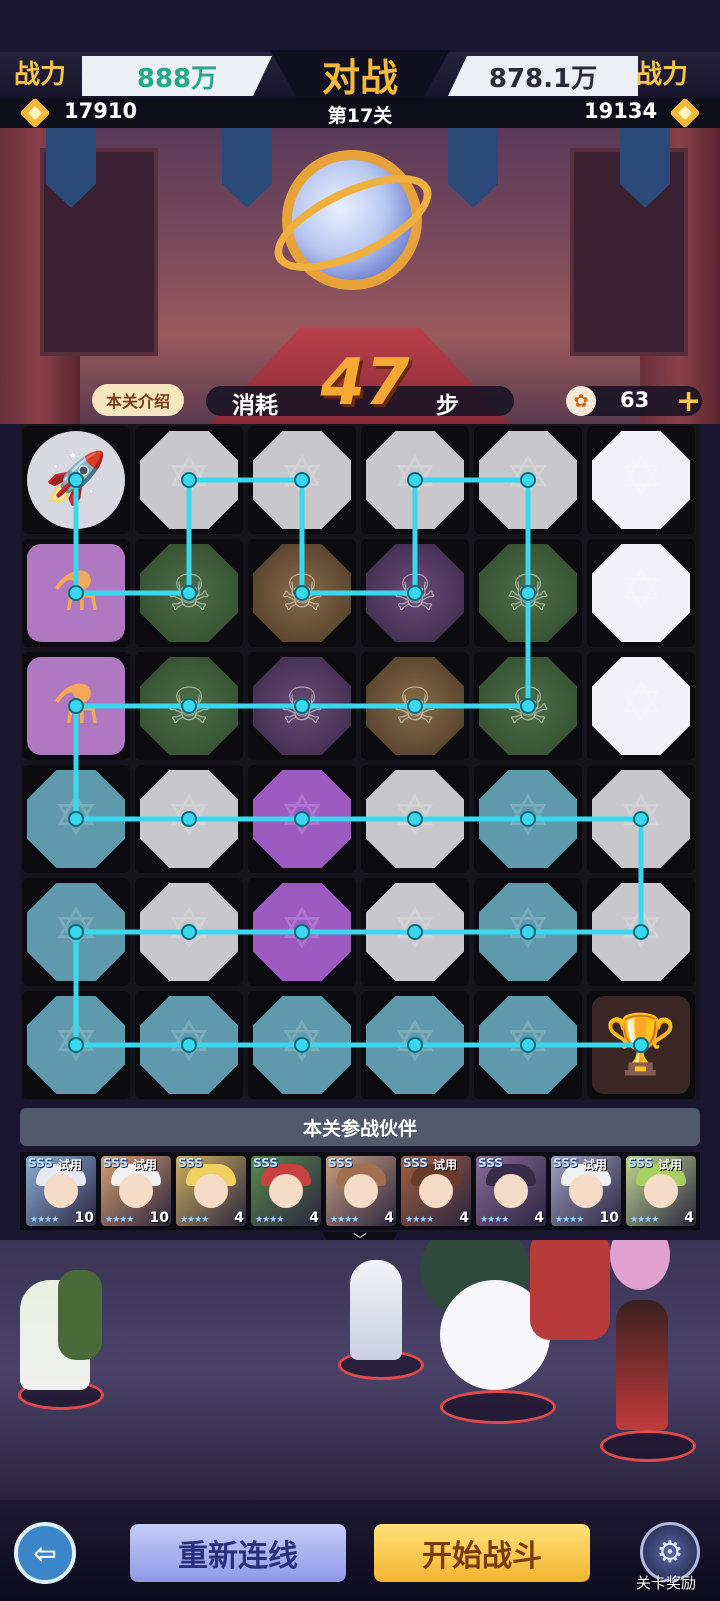 The width and height of the screenshot is (720, 1601). I want to click on hero-level: 10, so click(84, 1218).